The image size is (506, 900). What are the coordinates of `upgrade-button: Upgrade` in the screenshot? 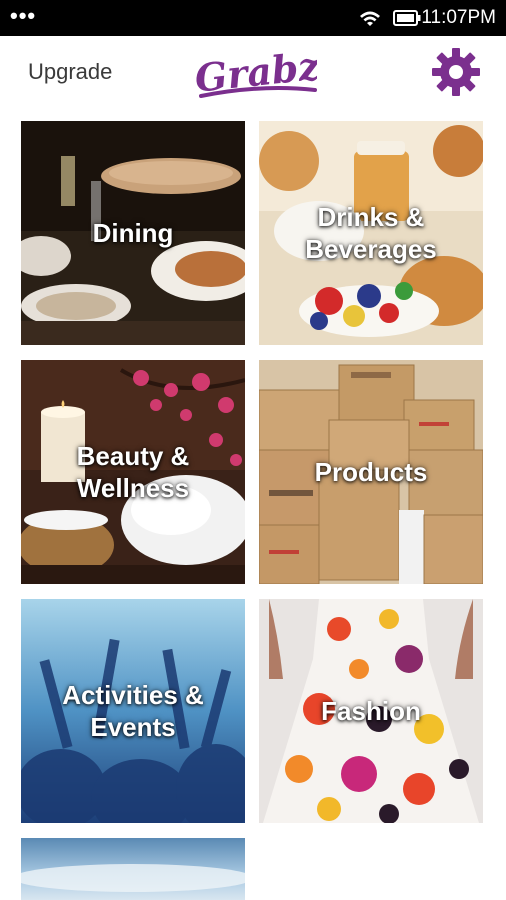 It's located at (70, 72).